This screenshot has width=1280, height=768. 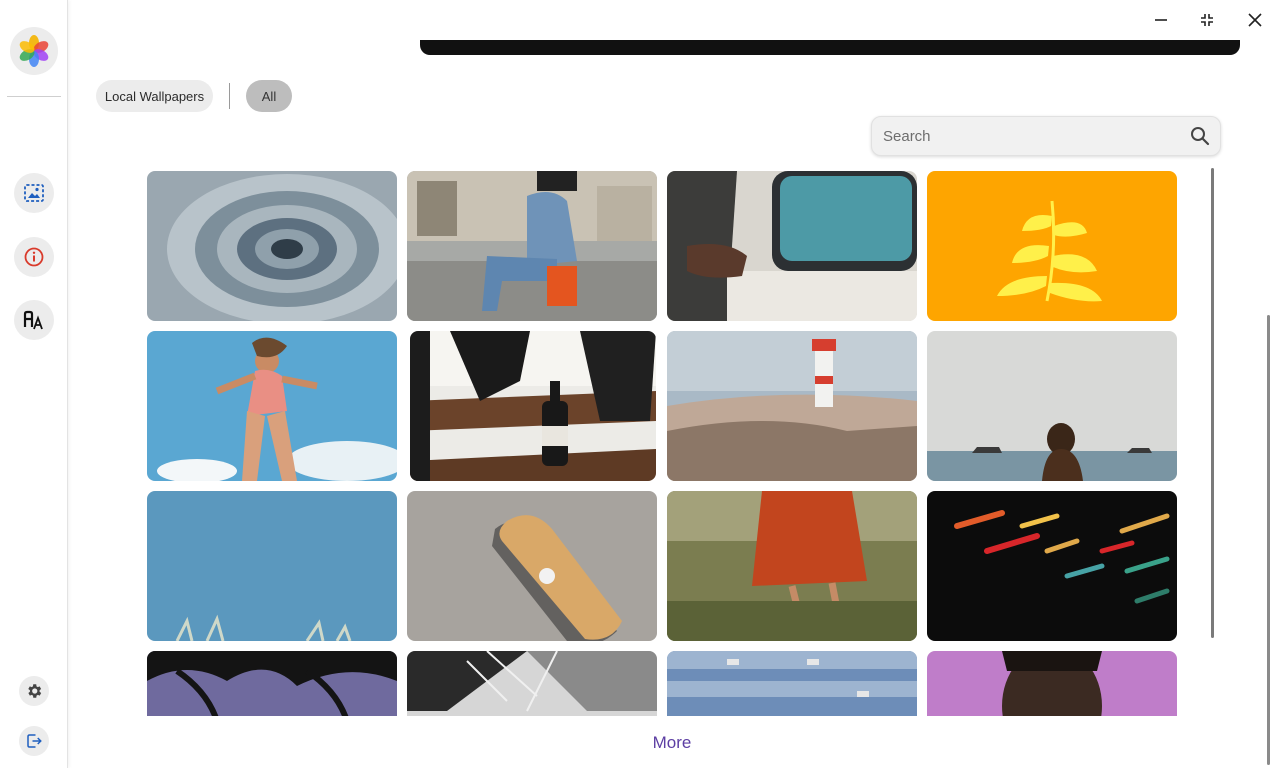 I want to click on minimize-button, so click(x=1161, y=20).